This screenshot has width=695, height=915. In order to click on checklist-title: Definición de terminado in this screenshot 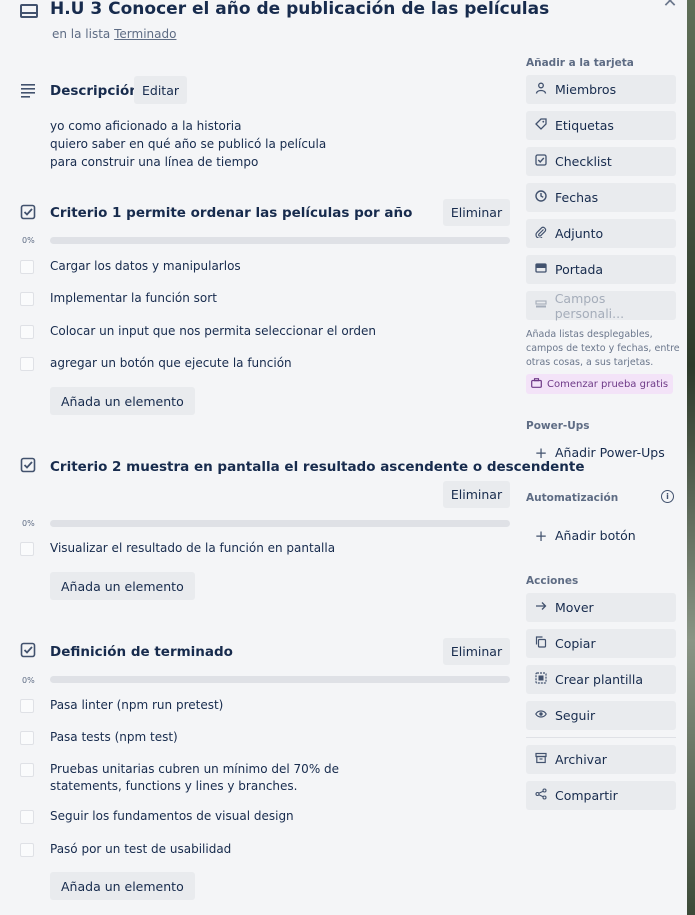, I will do `click(141, 652)`.